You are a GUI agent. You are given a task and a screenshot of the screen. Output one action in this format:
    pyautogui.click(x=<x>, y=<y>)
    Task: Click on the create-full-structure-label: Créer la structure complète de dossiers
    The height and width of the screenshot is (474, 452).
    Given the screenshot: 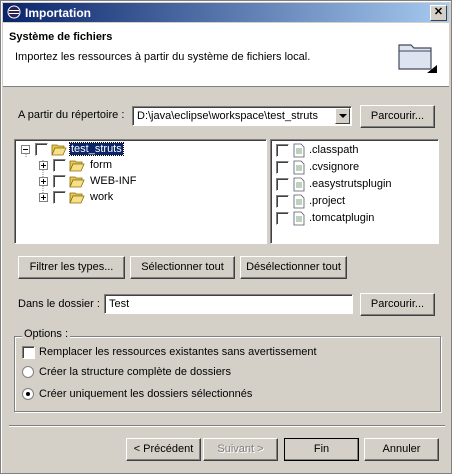 What is the action you would take?
    pyautogui.click(x=135, y=372)
    